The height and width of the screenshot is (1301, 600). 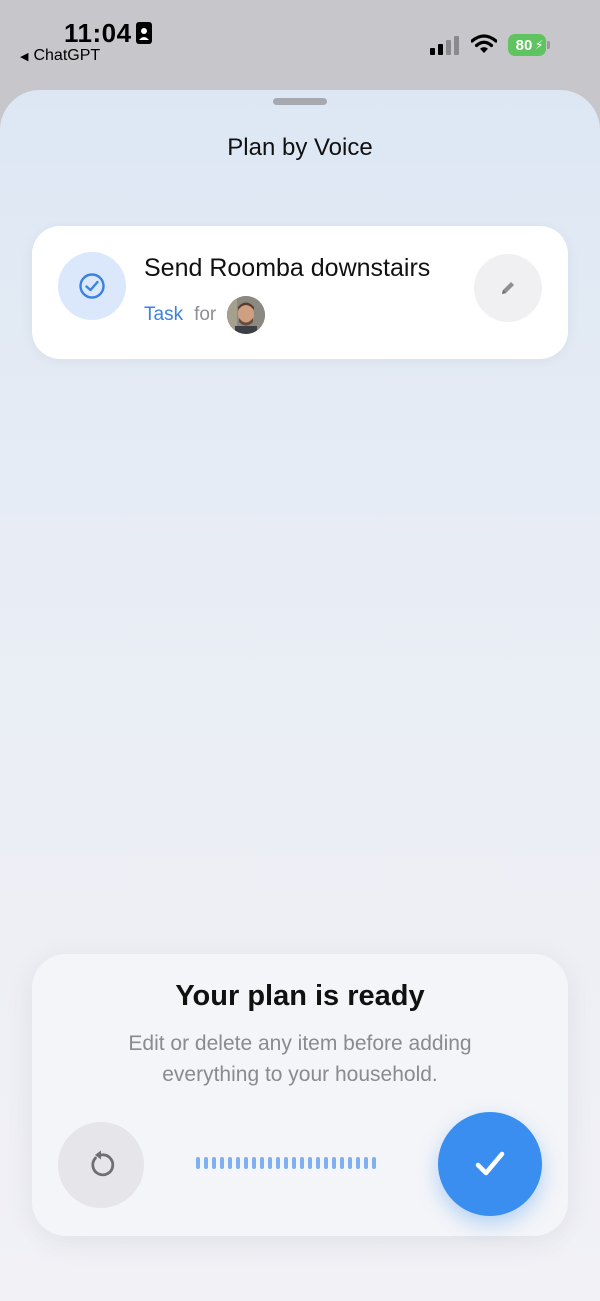 What do you see at coordinates (300, 292) in the screenshot?
I see `task-card: Send Roomba downstairs Task for` at bounding box center [300, 292].